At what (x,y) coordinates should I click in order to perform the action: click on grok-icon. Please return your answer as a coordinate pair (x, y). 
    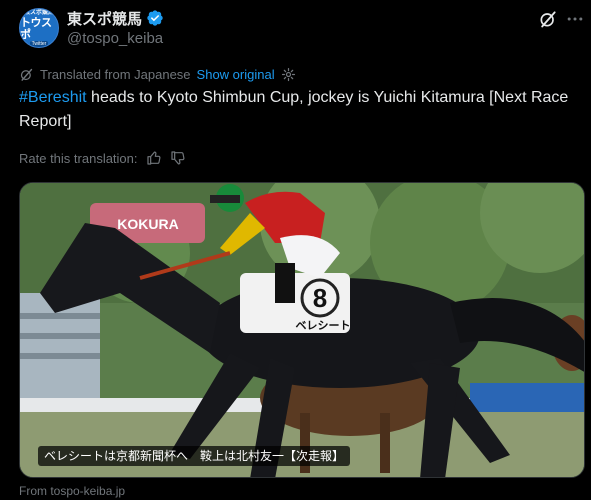
    Looking at the image, I should click on (548, 19).